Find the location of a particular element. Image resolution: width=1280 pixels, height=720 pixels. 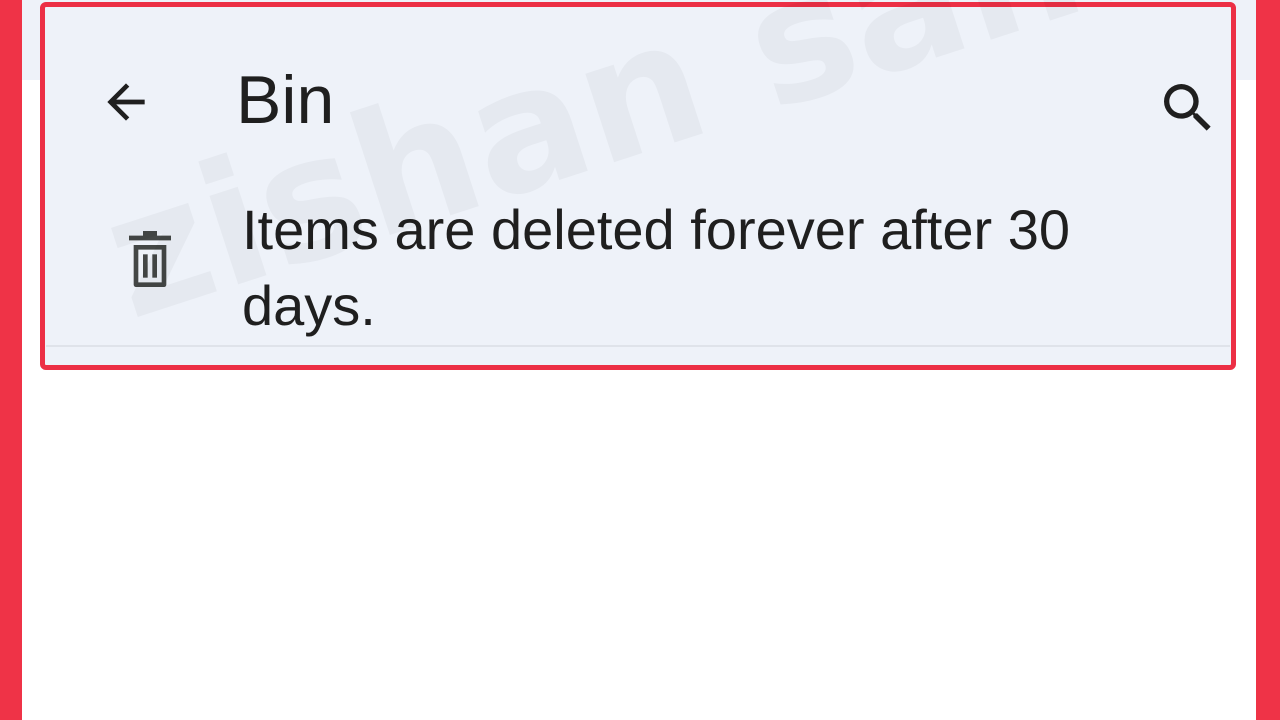

back-button is located at coordinates (126, 104).